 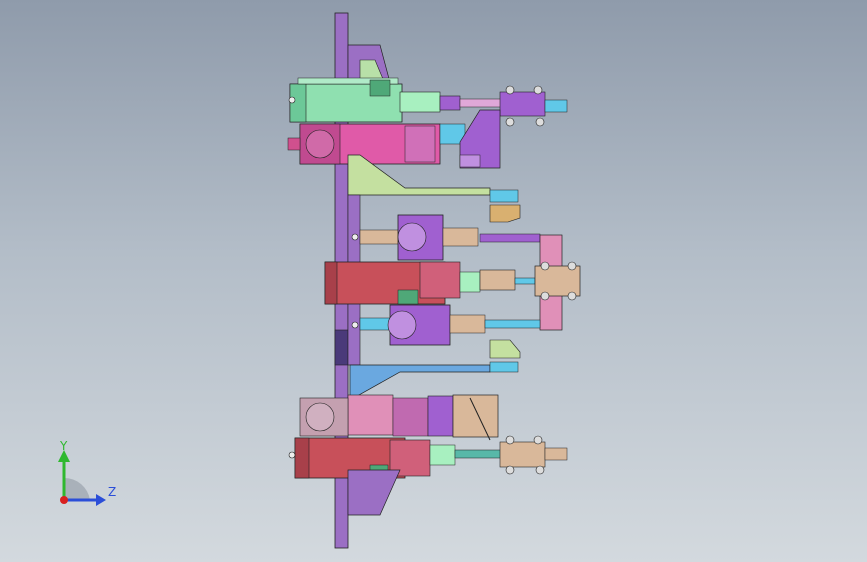 I want to click on triad-shadow, so click(x=77, y=488).